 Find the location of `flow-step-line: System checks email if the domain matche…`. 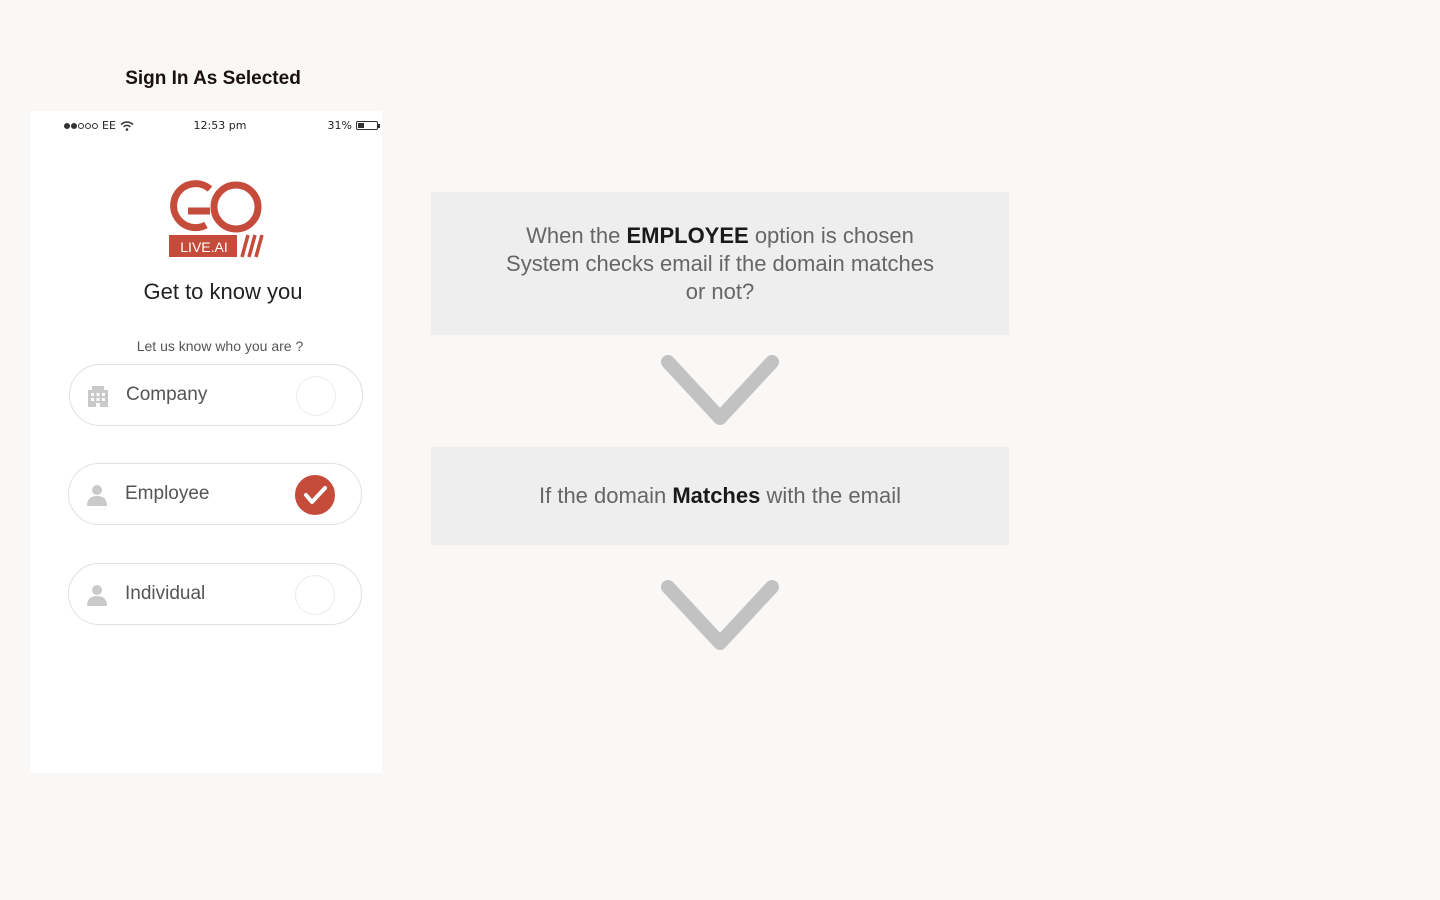

flow-step-line: System checks email if the domain matche… is located at coordinates (720, 263).